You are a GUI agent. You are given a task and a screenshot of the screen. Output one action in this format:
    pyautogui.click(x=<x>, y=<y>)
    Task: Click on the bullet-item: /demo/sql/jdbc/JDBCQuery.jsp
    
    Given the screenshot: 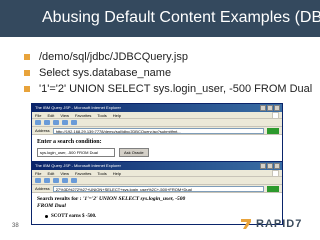 What is the action you would take?
    pyautogui.click(x=172, y=57)
    